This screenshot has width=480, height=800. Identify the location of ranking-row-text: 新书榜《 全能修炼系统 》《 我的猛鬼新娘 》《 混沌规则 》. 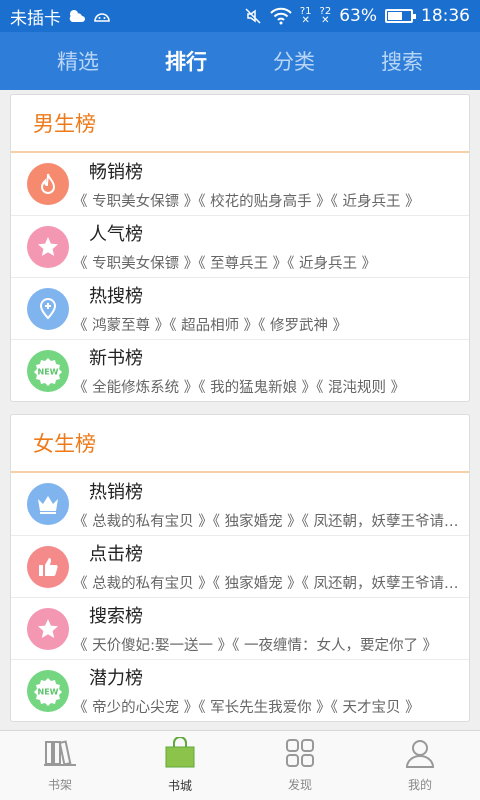
(271, 370).